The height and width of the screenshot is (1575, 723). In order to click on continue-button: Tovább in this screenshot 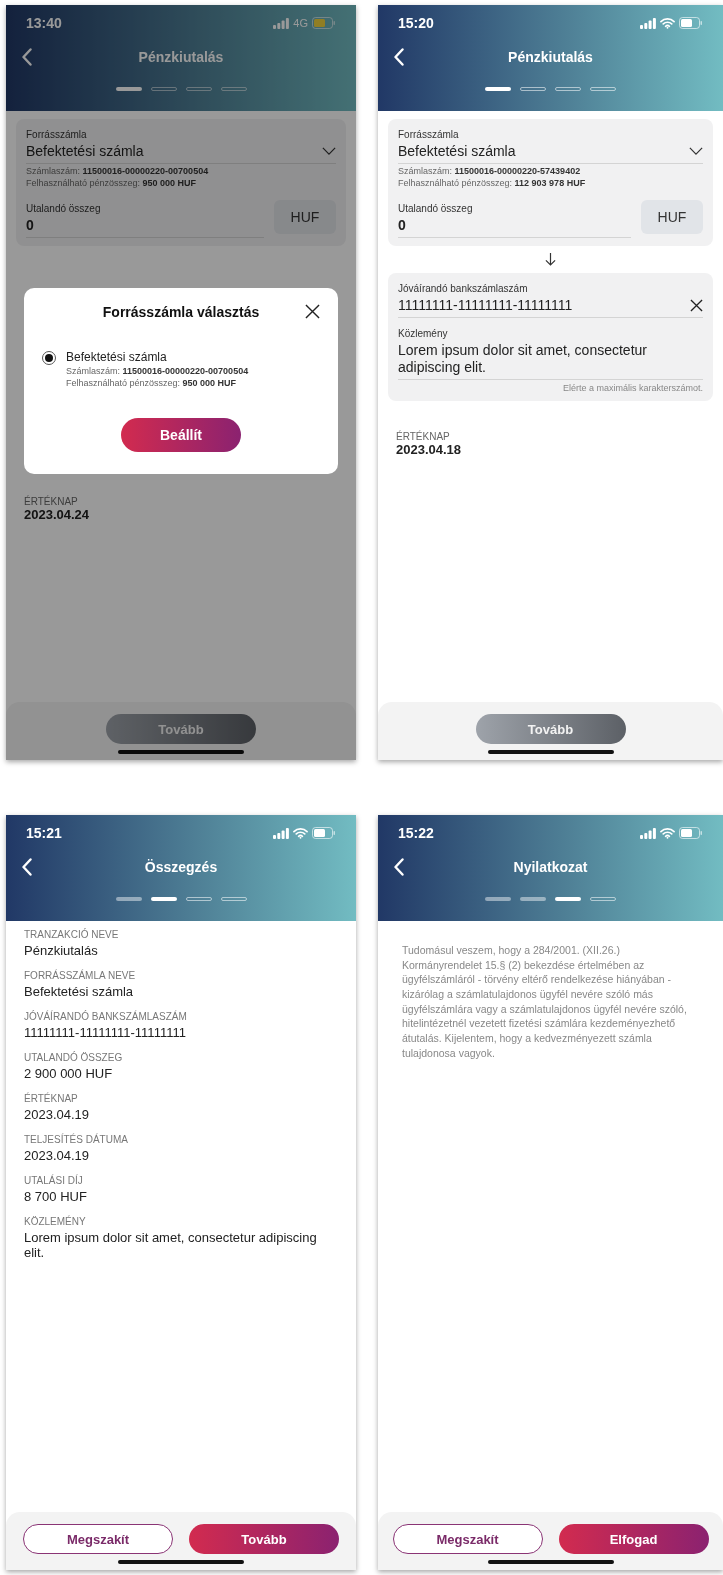, I will do `click(264, 1539)`.